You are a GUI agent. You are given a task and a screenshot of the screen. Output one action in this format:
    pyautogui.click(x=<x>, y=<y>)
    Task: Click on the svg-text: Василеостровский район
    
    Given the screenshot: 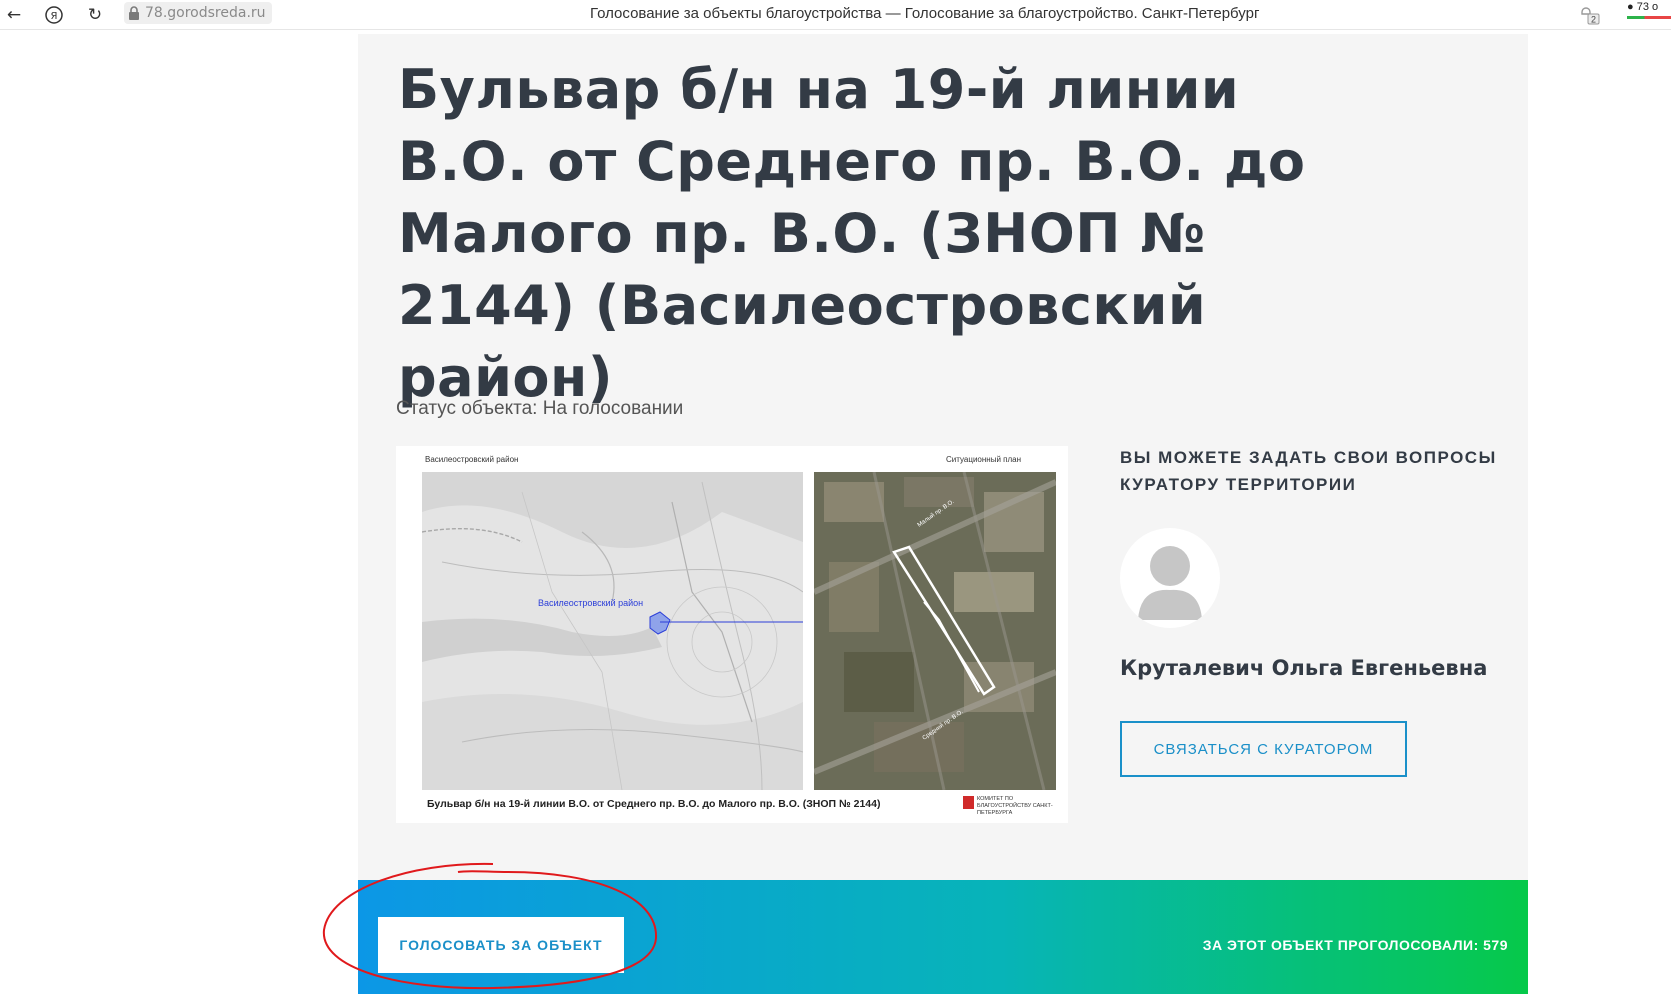 What is the action you would take?
    pyautogui.click(x=590, y=603)
    